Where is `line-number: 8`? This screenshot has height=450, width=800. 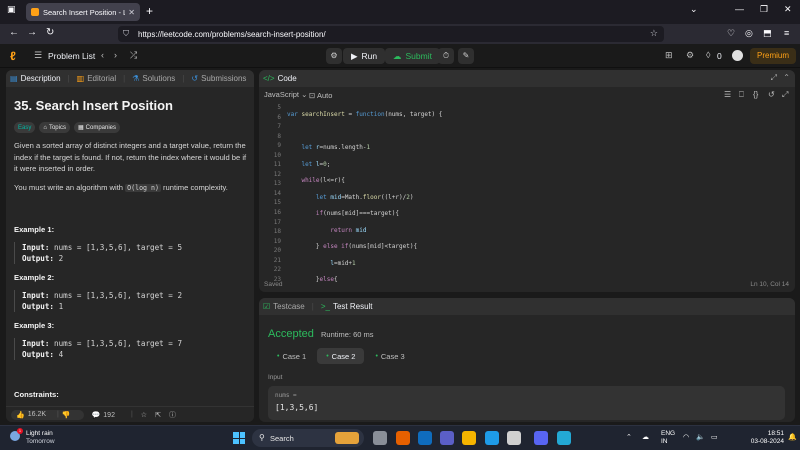
line-number: 8 is located at coordinates (279, 136).